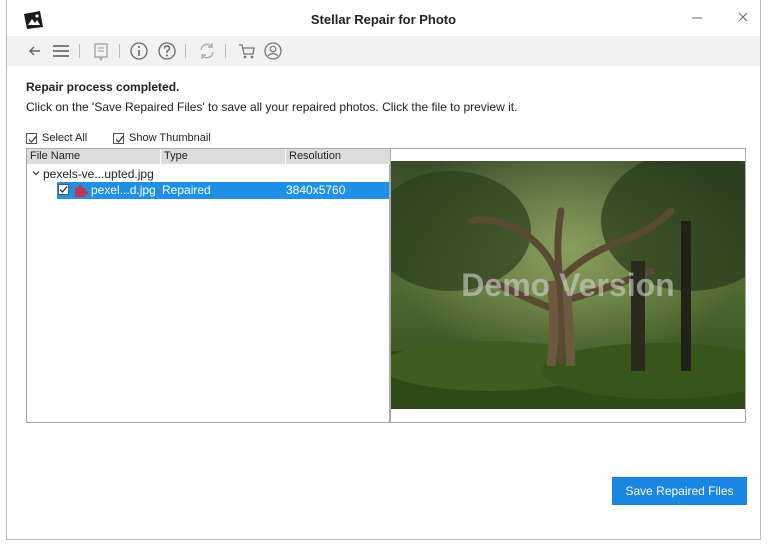 Image resolution: width=768 pixels, height=547 pixels. Describe the element at coordinates (94, 156) in the screenshot. I see `column-header-file-name: File Name` at that location.